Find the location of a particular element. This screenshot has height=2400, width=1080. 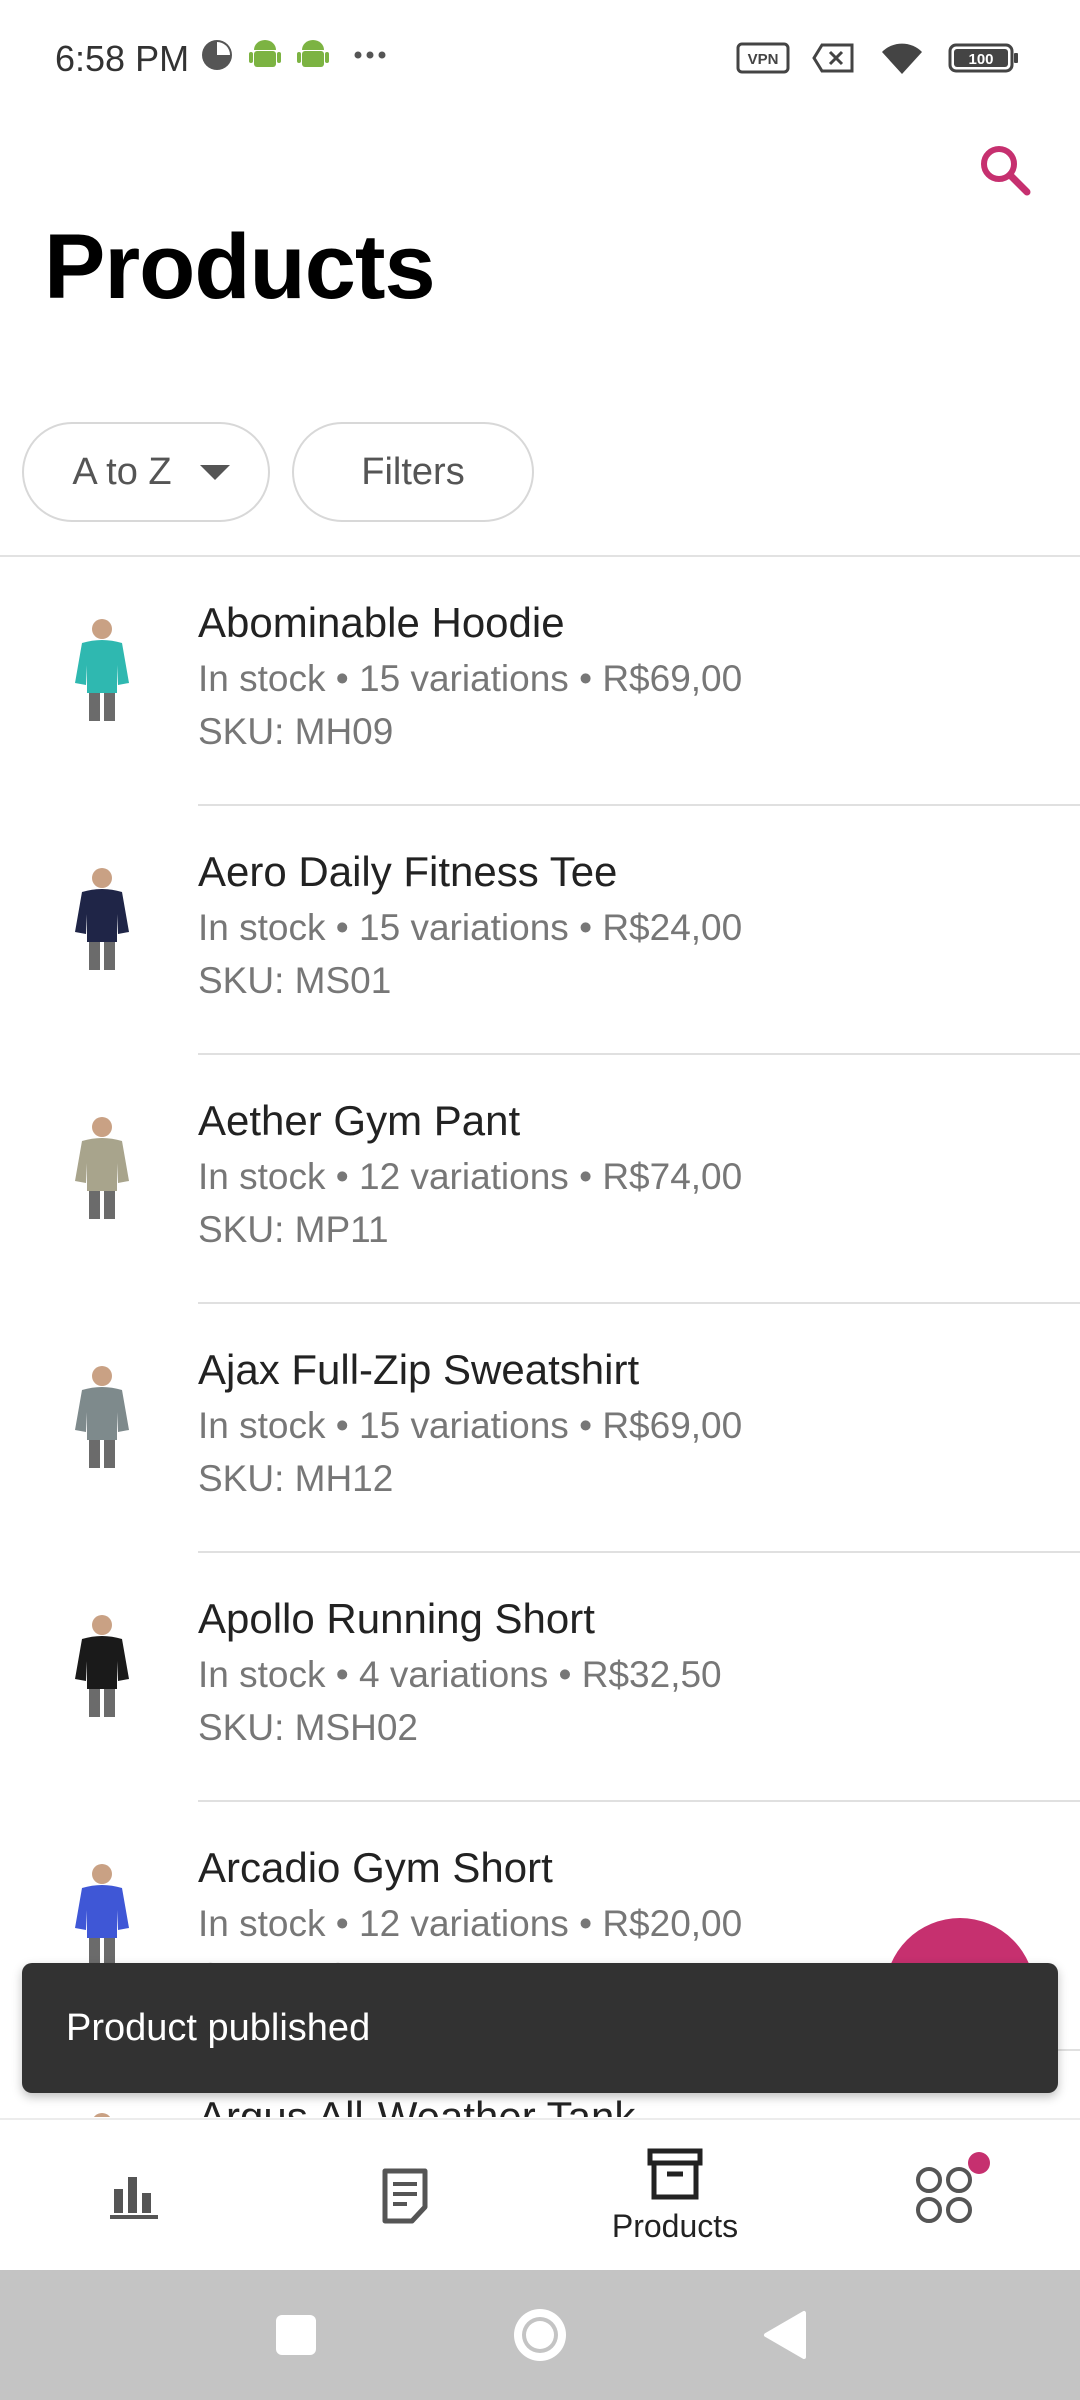

product-sku: SKU: MP11 is located at coordinates (293, 1229).